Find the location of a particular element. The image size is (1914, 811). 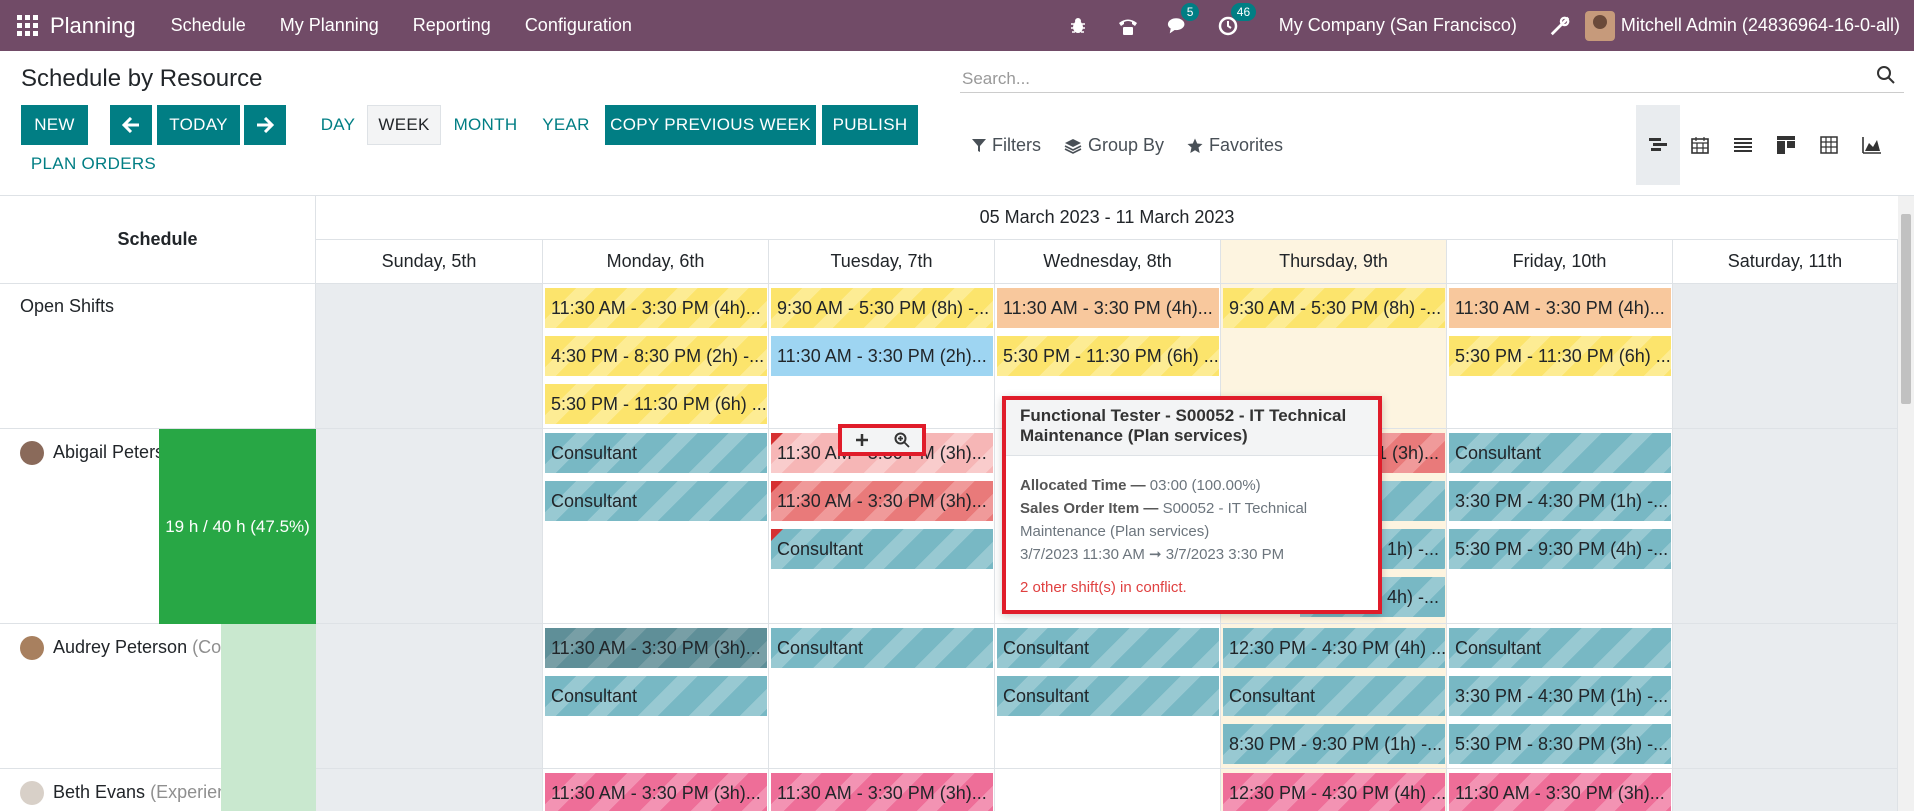

day-header-tuesday: Tuesday, 7th is located at coordinates (882, 262).